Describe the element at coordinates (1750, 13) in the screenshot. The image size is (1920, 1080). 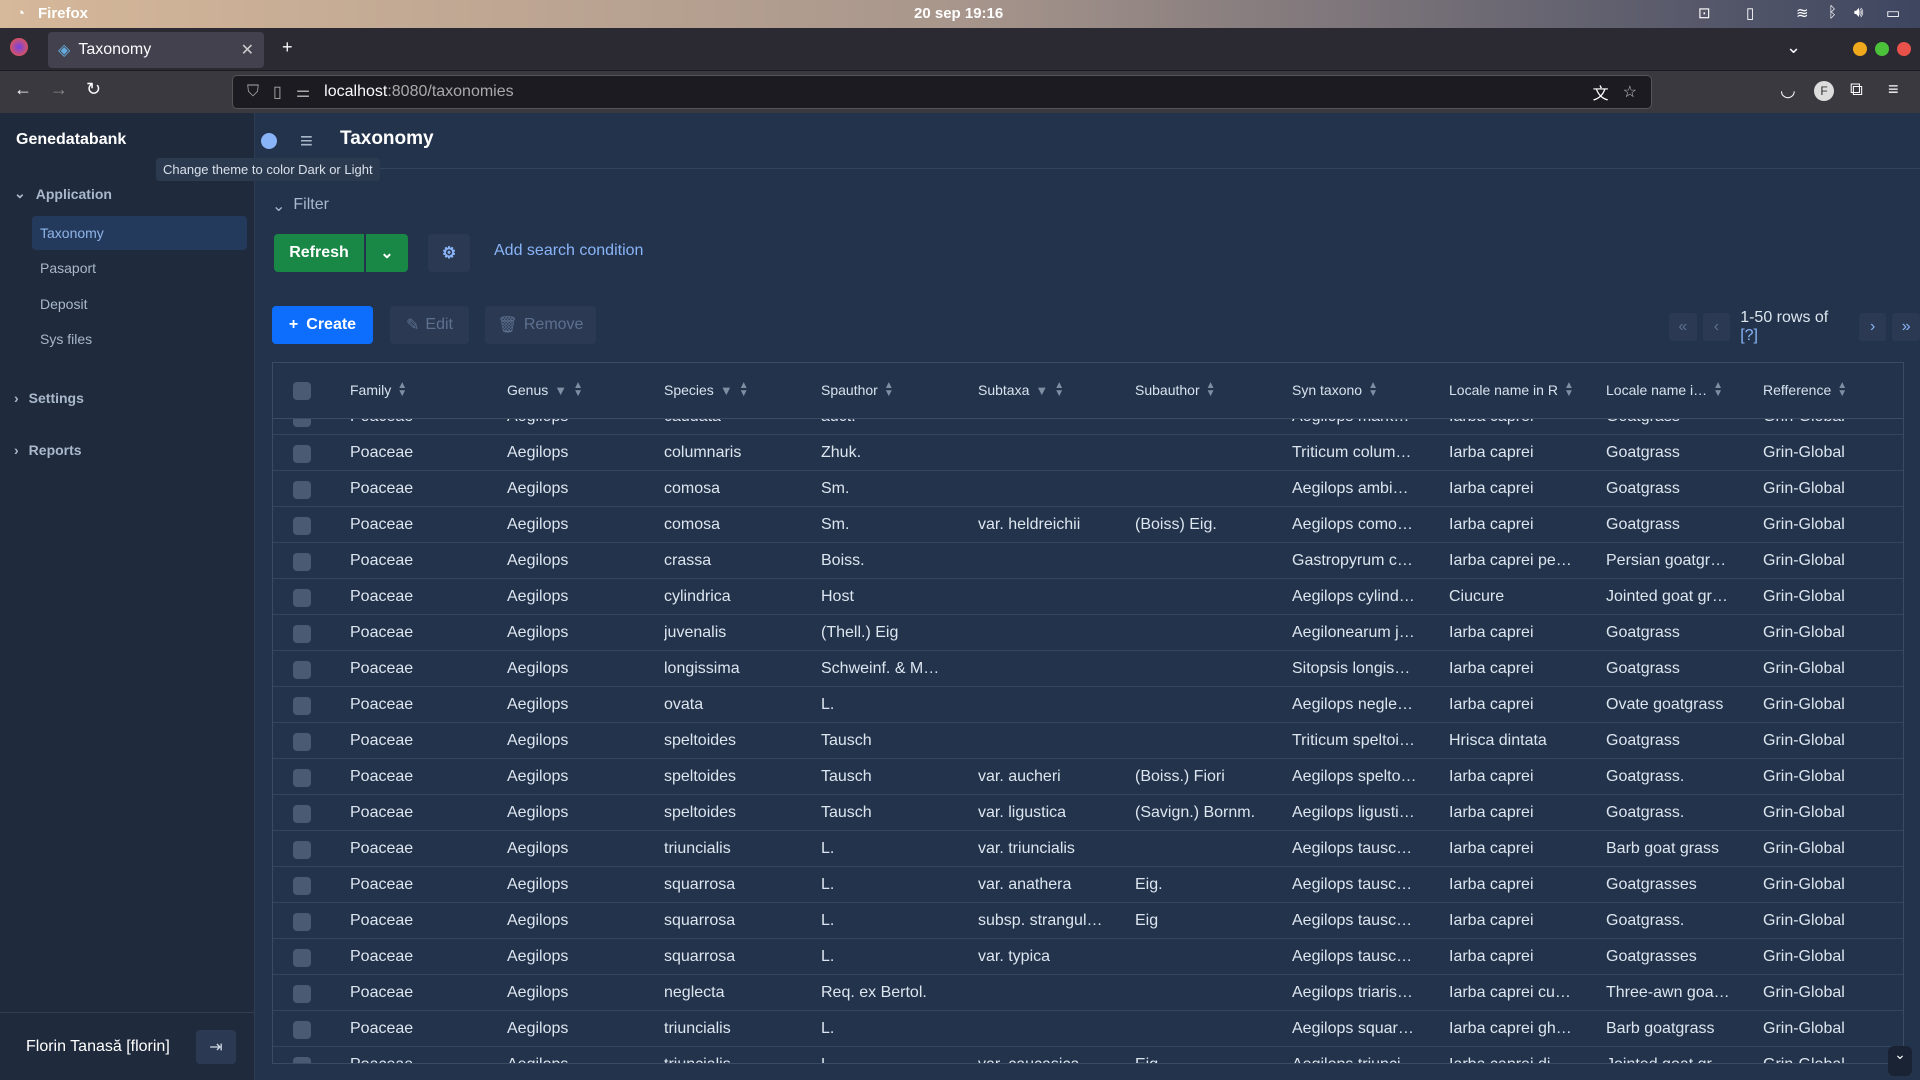
I see `clipboard-icon: ▯` at that location.